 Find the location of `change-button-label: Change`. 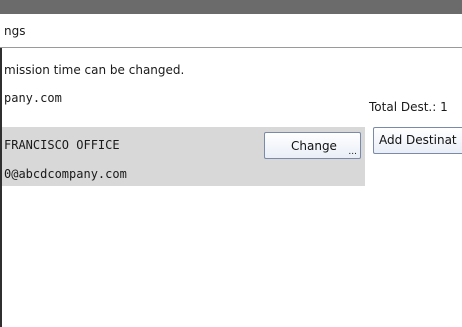

change-button-label: Change is located at coordinates (314, 146).